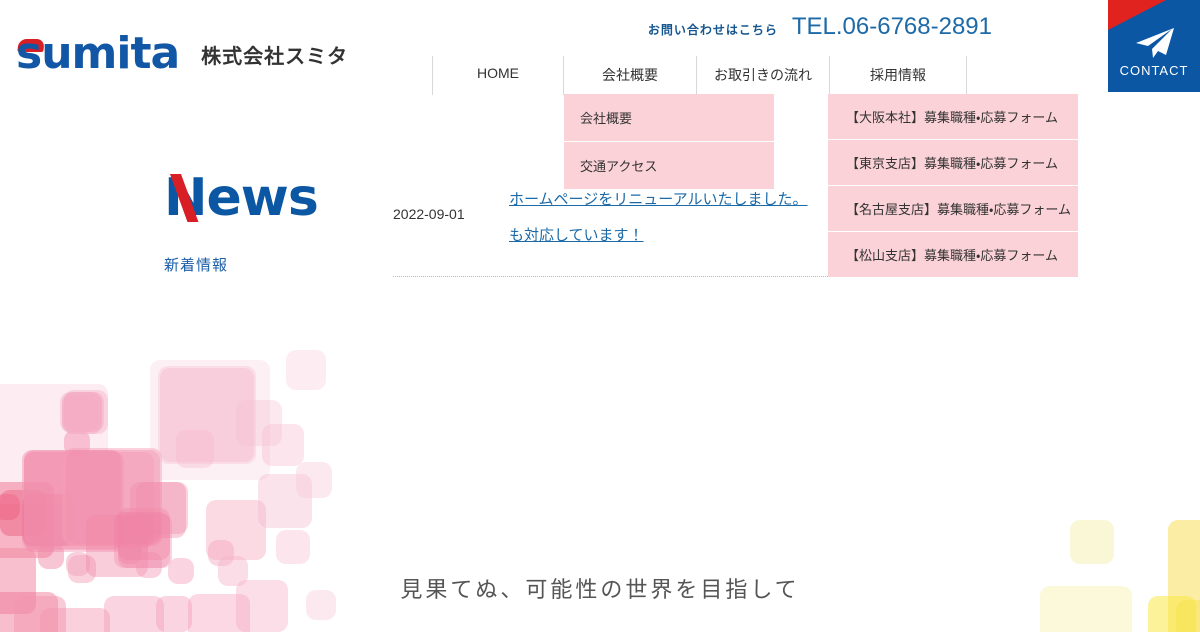 Image resolution: width=1200 pixels, height=632 pixels. I want to click on contact-button-label: CONTACT, so click(1154, 70).